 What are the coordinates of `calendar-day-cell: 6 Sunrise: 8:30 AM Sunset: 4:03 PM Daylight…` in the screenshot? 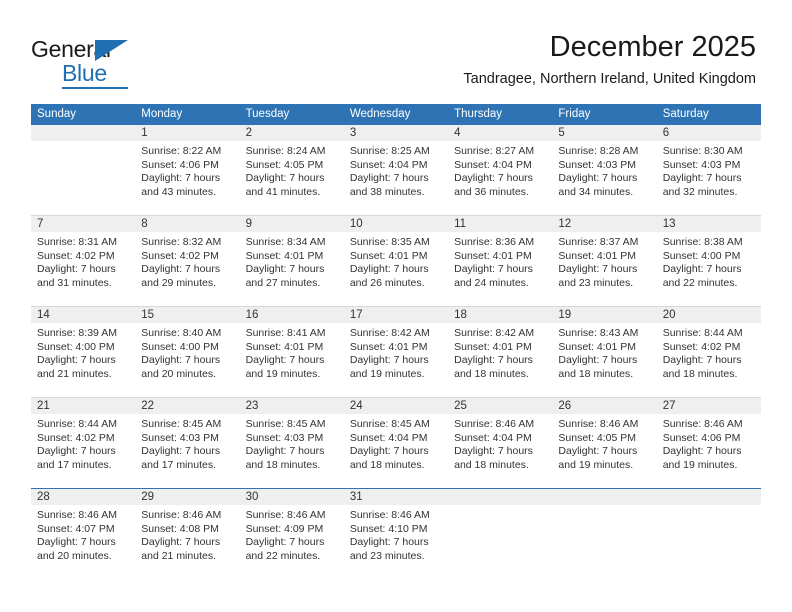 It's located at (709, 170).